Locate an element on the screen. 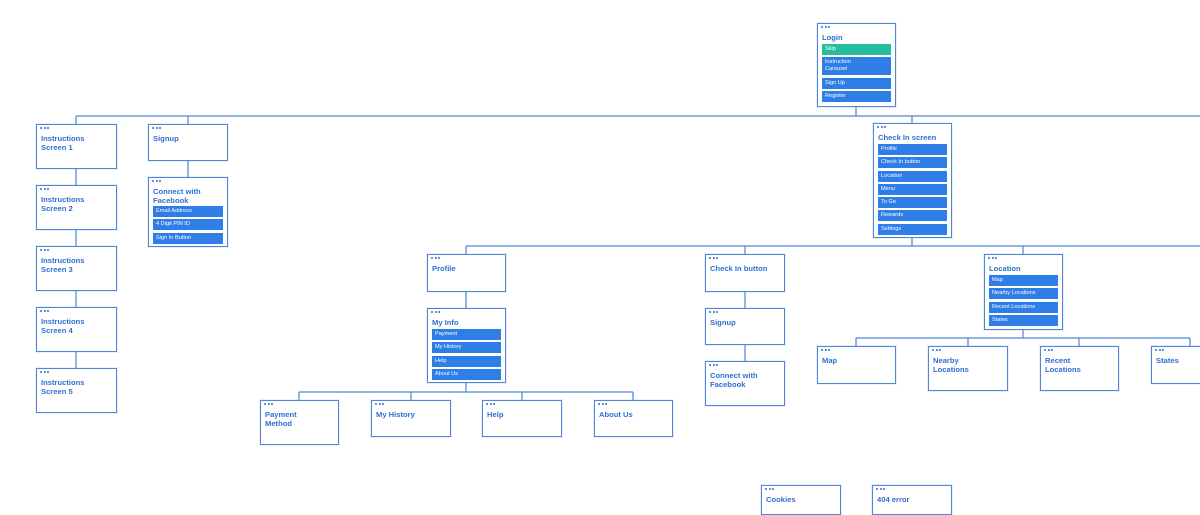  instructions-screen-1-card: Instructions Screen 1 is located at coordinates (76, 146).